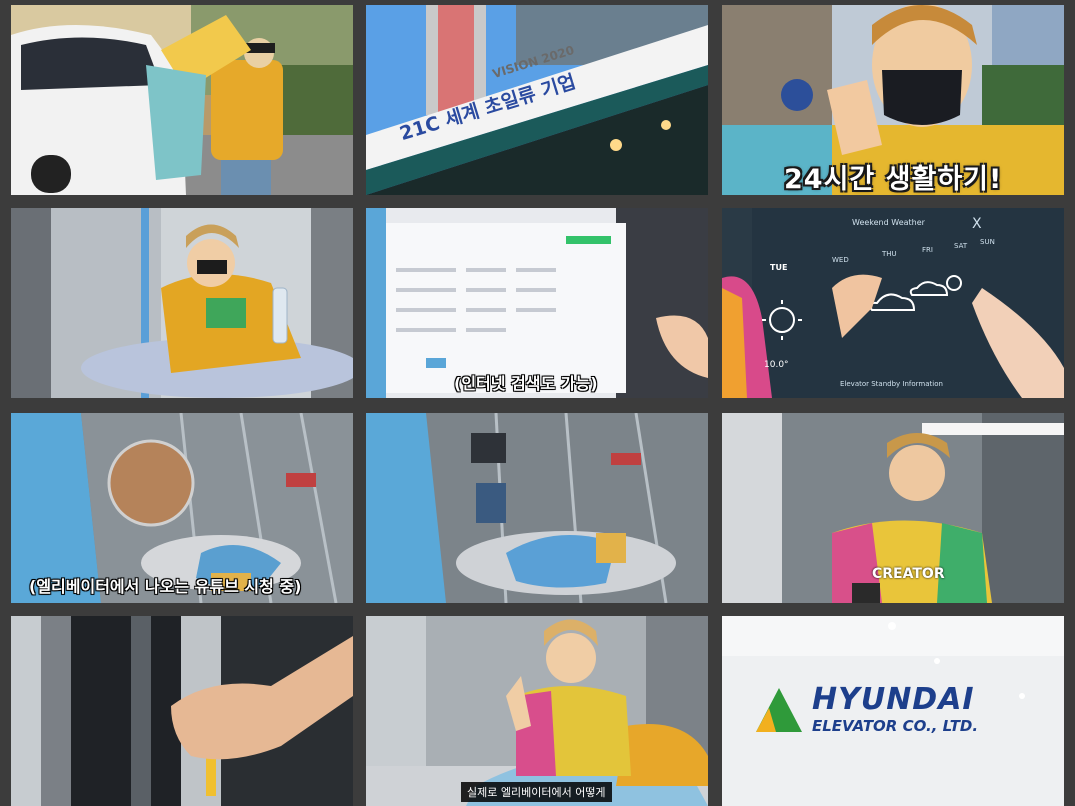 The image size is (1075, 806). I want to click on scene-host-sitting-water, so click(182, 303).